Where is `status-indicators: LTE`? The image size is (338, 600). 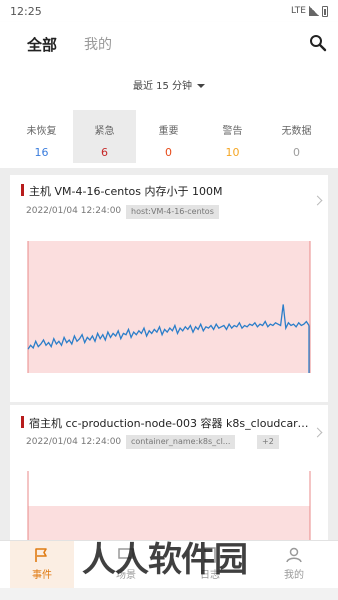
status-indicators: LTE is located at coordinates (309, 11).